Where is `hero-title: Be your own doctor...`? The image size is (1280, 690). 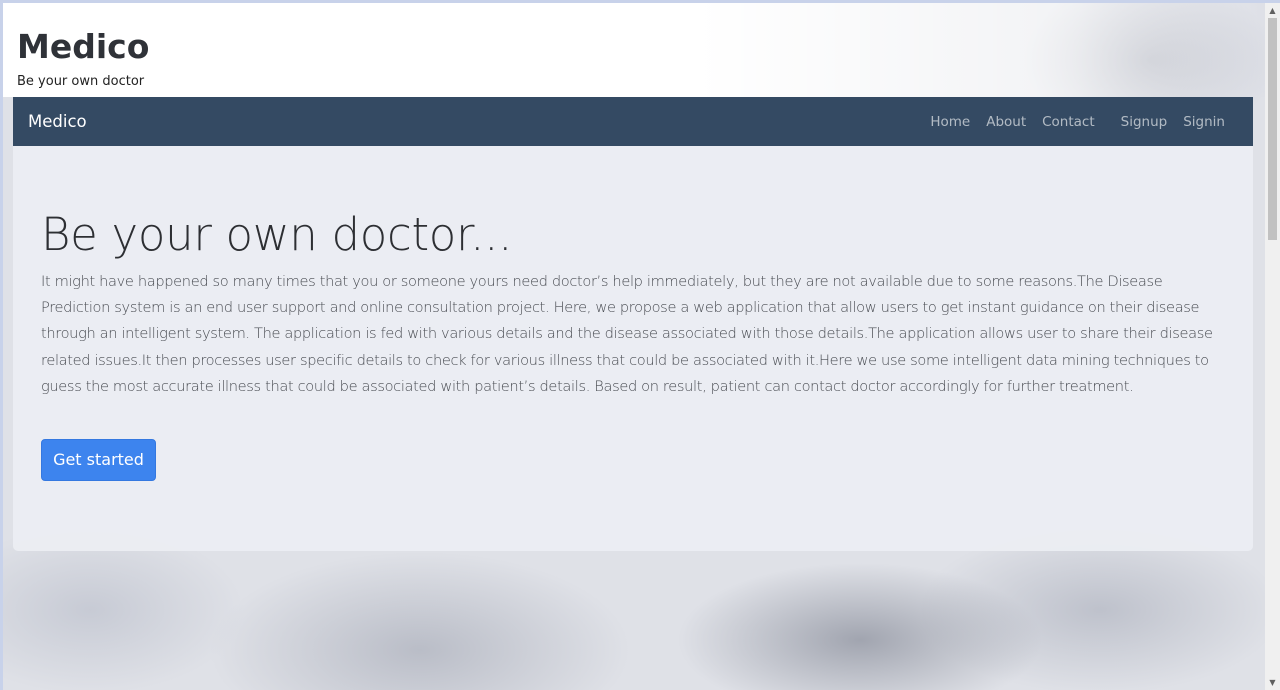
hero-title: Be your own doctor... is located at coordinates (277, 234).